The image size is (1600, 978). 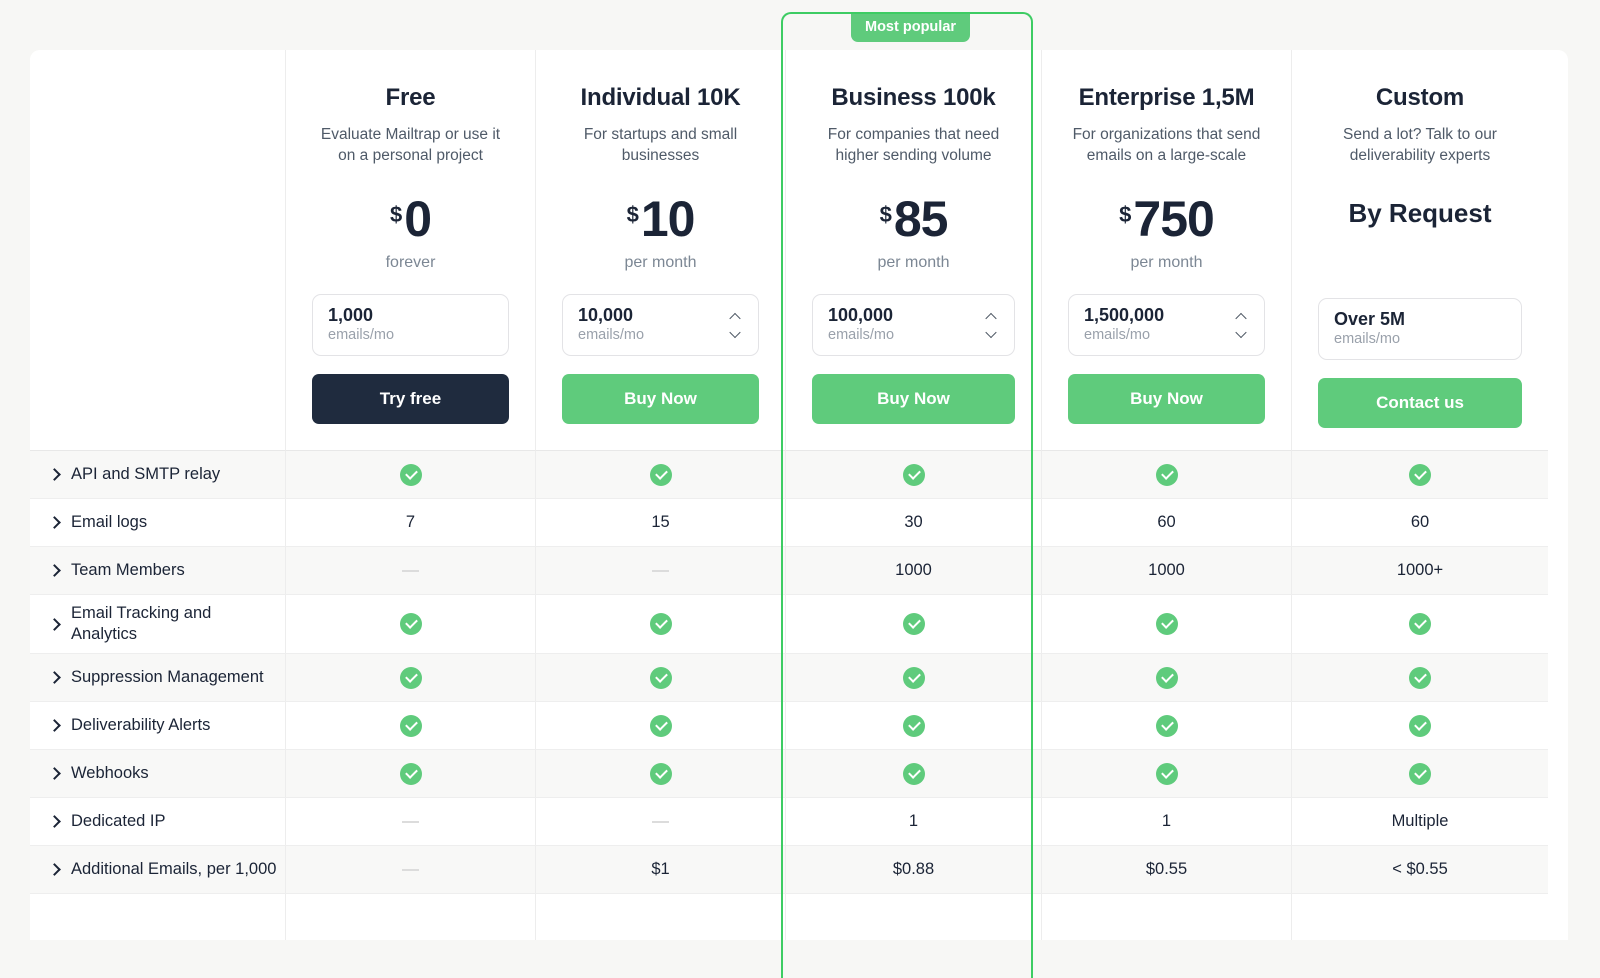 I want to click on cell-value: 1000, so click(x=913, y=570).